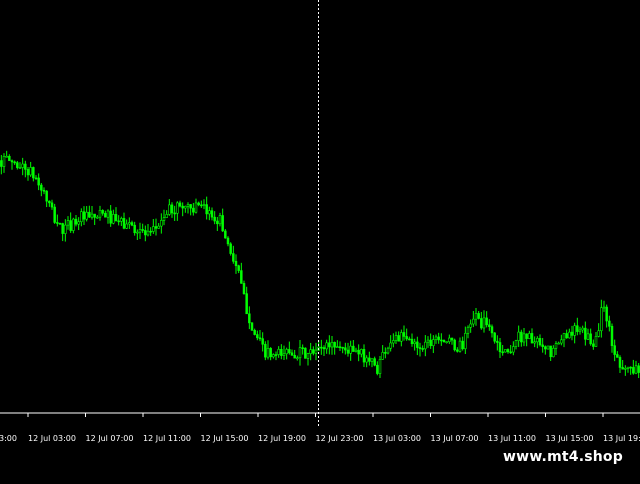 The height and width of the screenshot is (484, 640). What do you see at coordinates (340, 438) in the screenshot?
I see `time-tick-label: 12 Jul 23:00` at bounding box center [340, 438].